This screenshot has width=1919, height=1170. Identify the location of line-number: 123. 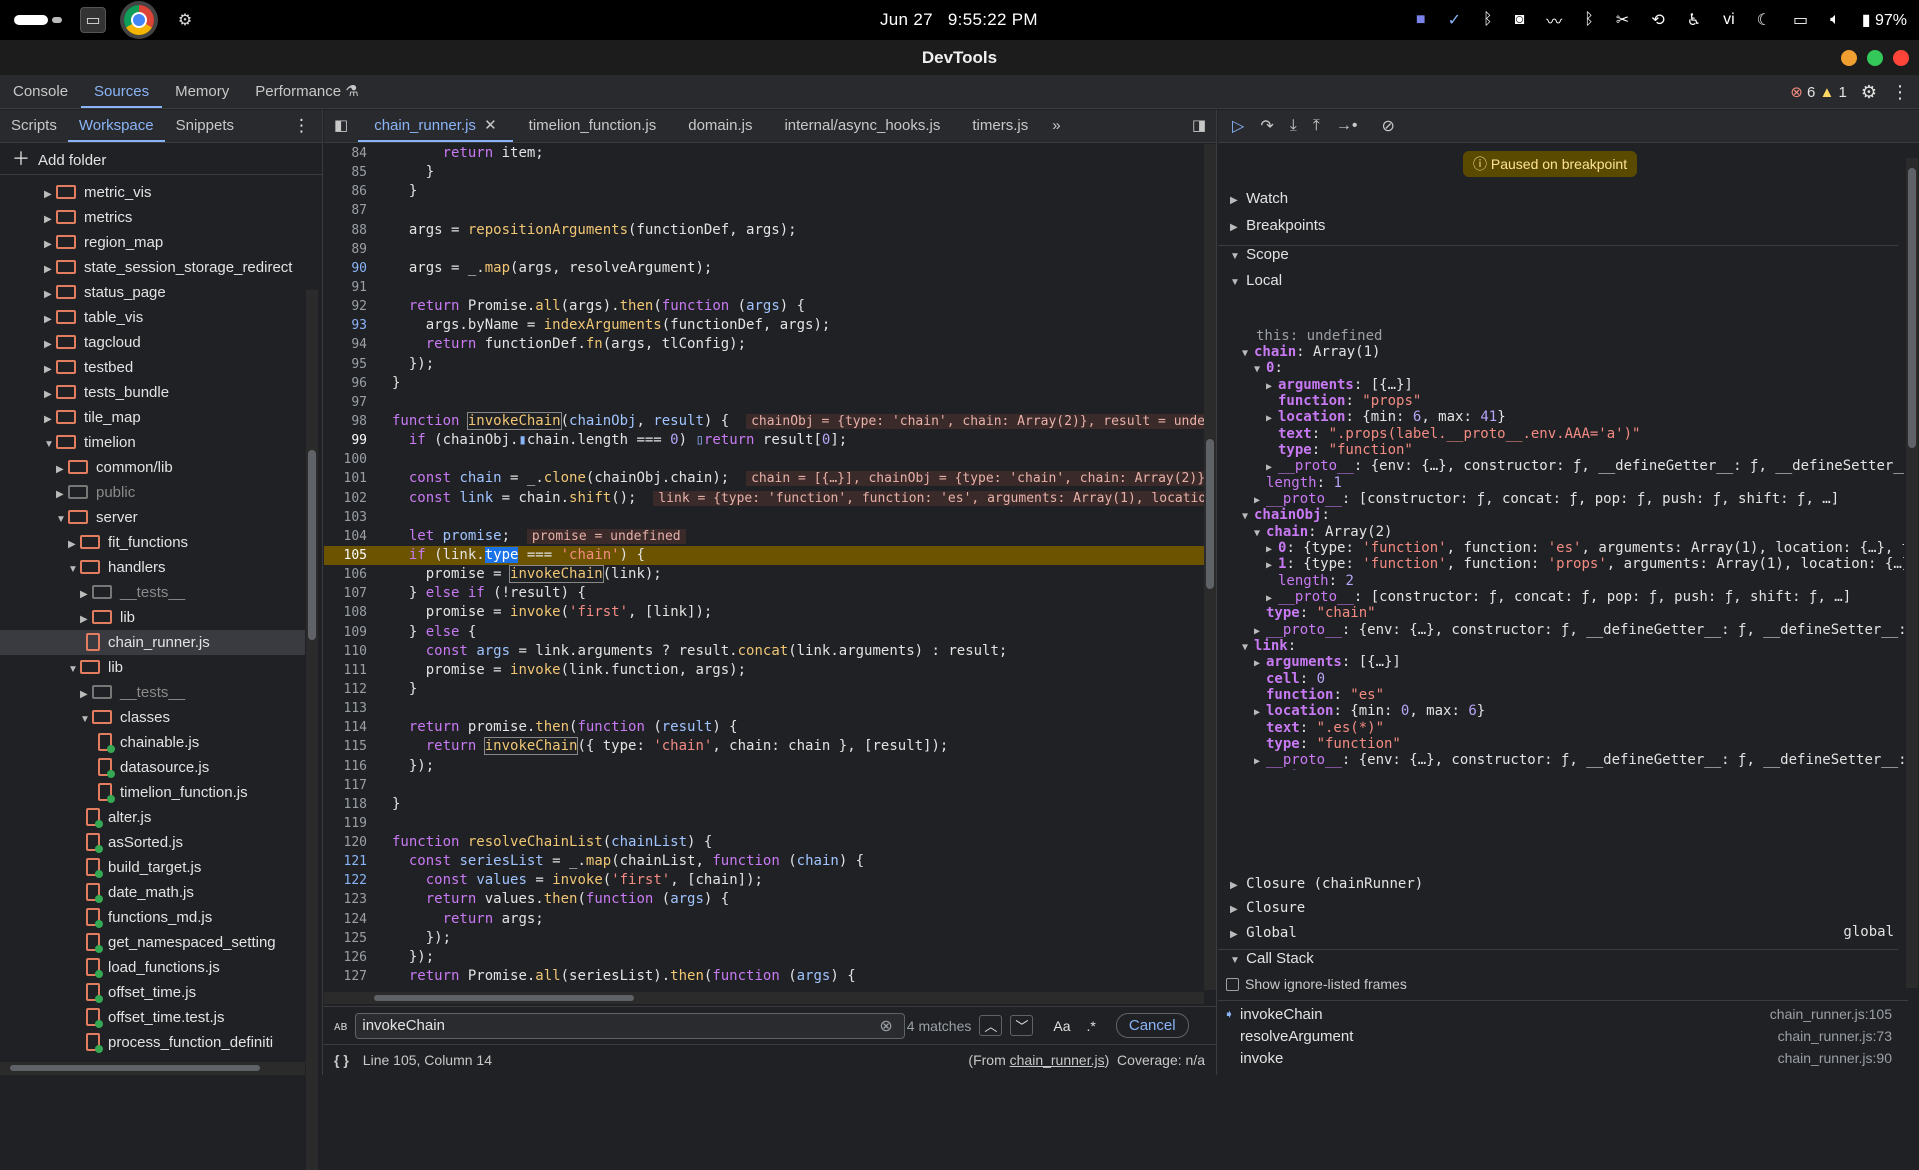
(351, 899).